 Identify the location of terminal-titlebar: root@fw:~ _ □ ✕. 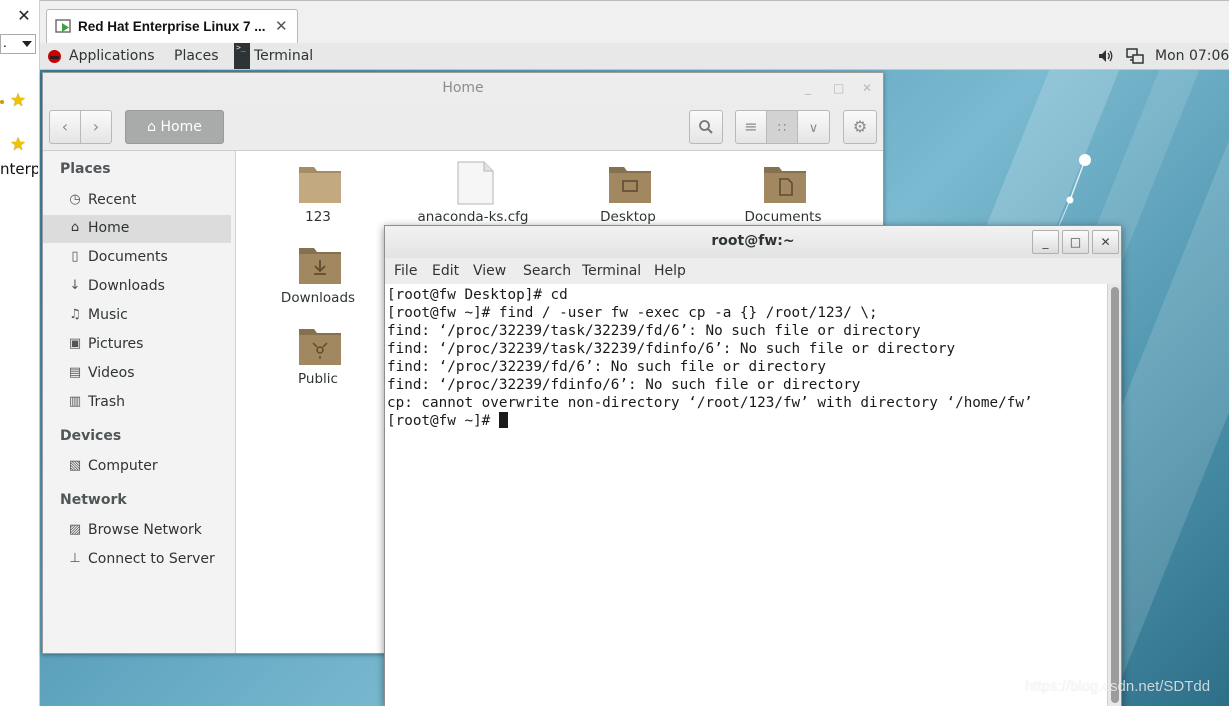
(753, 242).